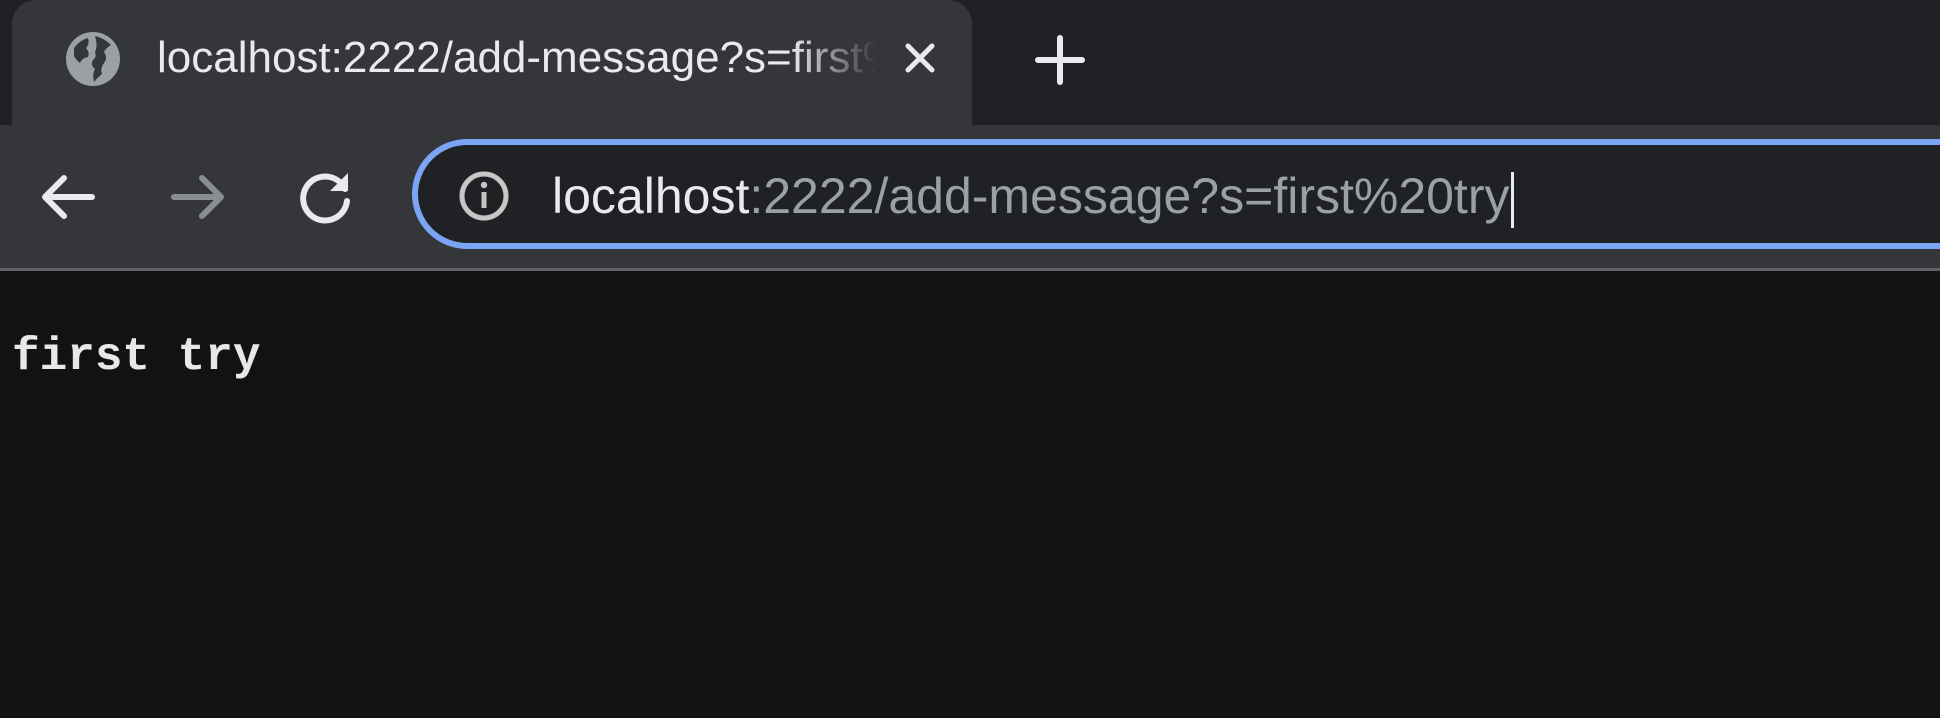 The height and width of the screenshot is (718, 1940). What do you see at coordinates (651, 196) in the screenshot?
I see `url-host: localhost` at bounding box center [651, 196].